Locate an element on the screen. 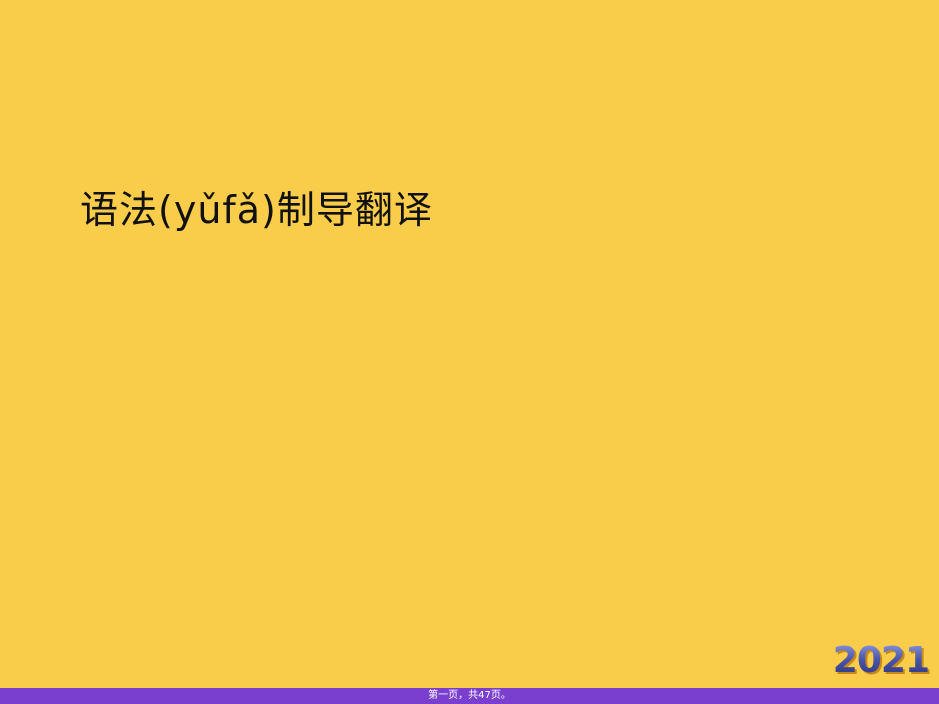  footer-bar: 第一页，共47页。 is located at coordinates (469, 696).